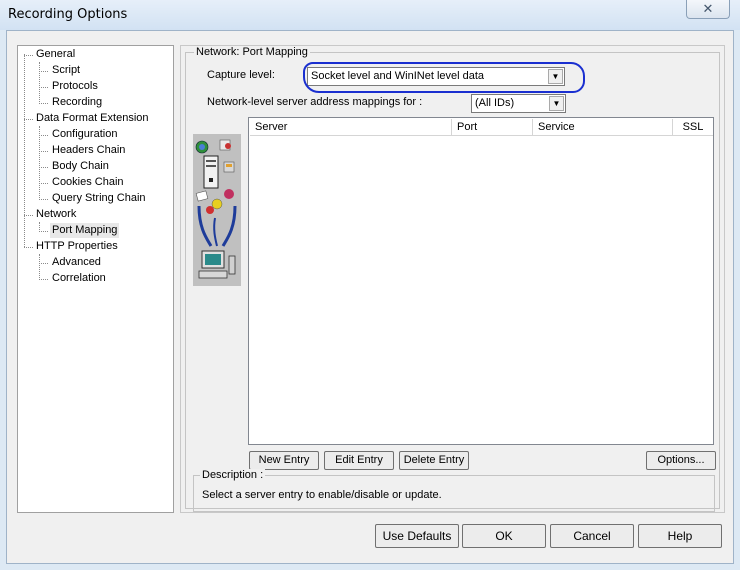  I want to click on close-icon: ✕, so click(708, 9).